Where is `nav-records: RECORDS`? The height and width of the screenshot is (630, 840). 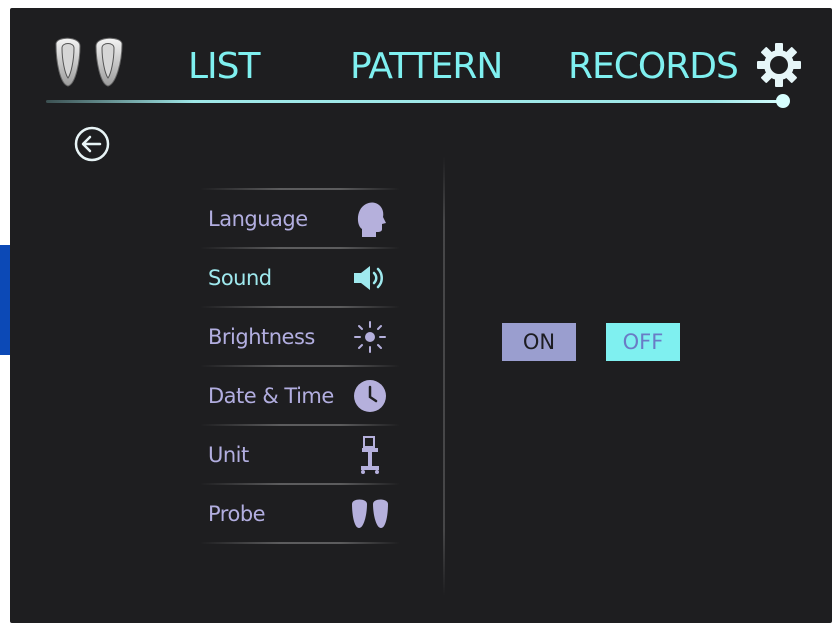 nav-records: RECORDS is located at coordinates (653, 66).